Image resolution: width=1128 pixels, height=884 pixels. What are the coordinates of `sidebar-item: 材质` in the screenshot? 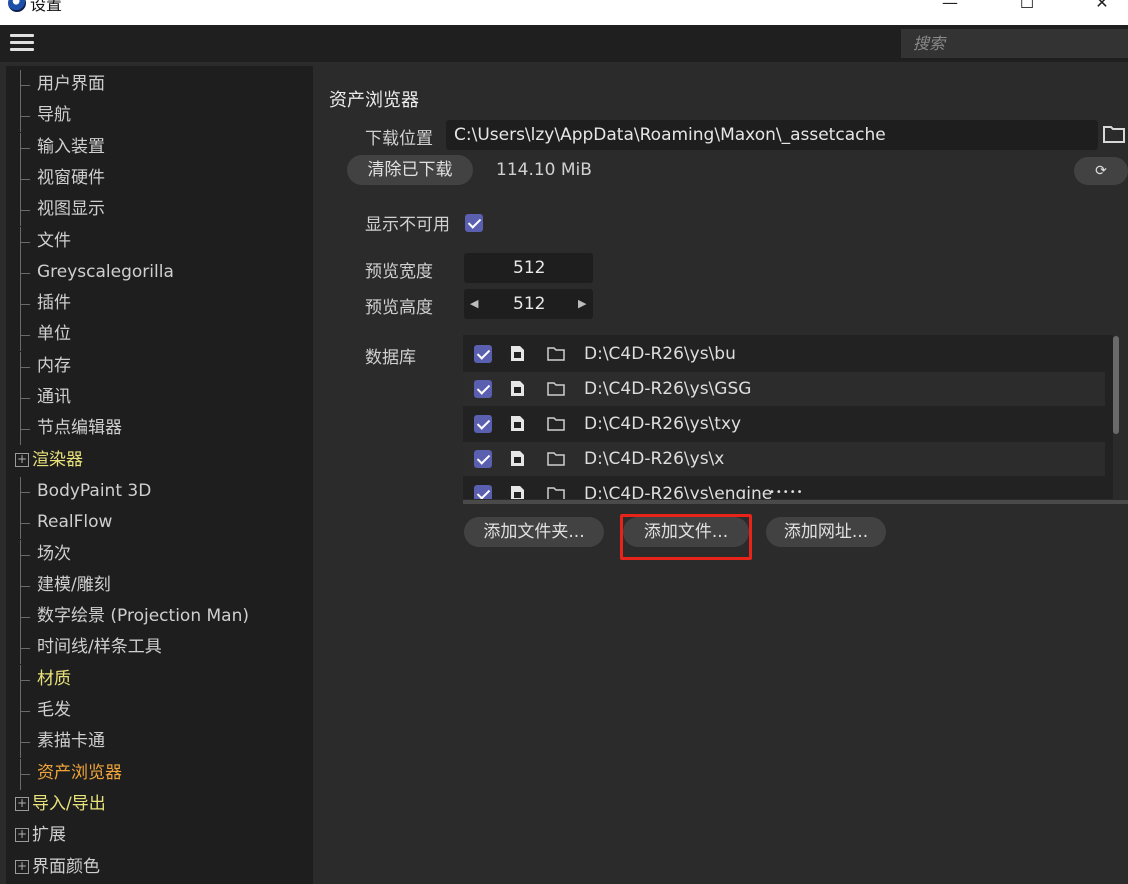 It's located at (159, 680).